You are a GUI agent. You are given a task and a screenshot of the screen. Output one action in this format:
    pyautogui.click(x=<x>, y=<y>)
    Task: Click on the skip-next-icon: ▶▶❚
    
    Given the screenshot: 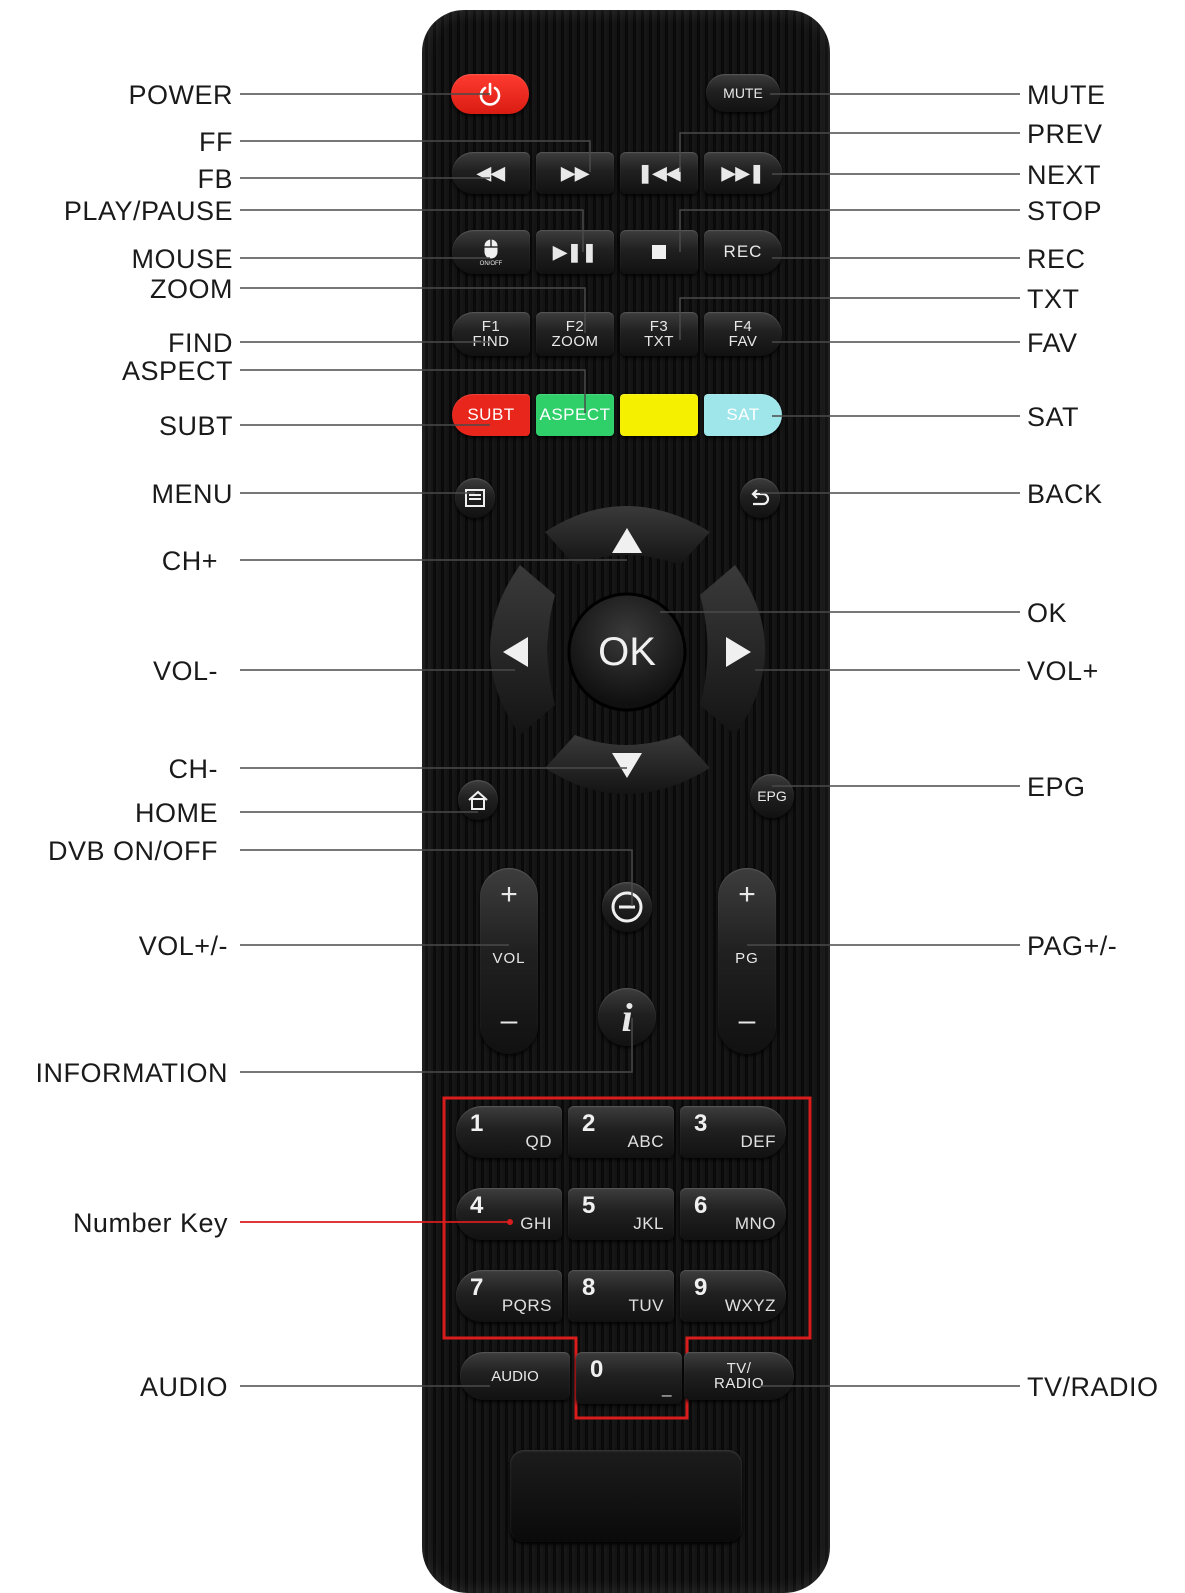 What is the action you would take?
    pyautogui.click(x=743, y=172)
    